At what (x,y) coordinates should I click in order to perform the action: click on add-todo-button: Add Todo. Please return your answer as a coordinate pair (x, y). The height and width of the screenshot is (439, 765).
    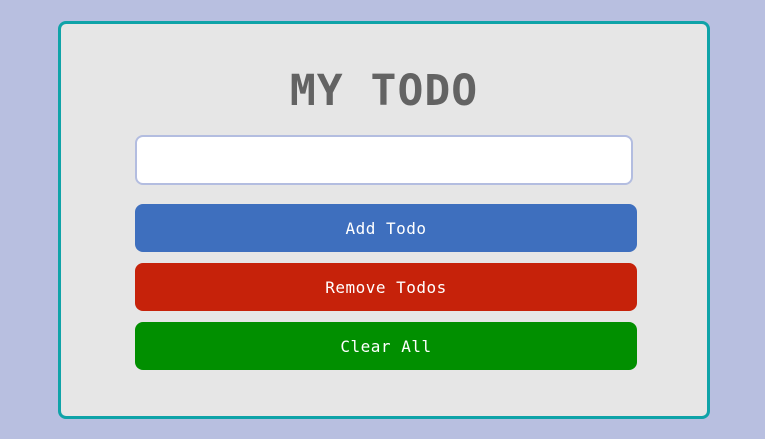
    Looking at the image, I should click on (386, 228).